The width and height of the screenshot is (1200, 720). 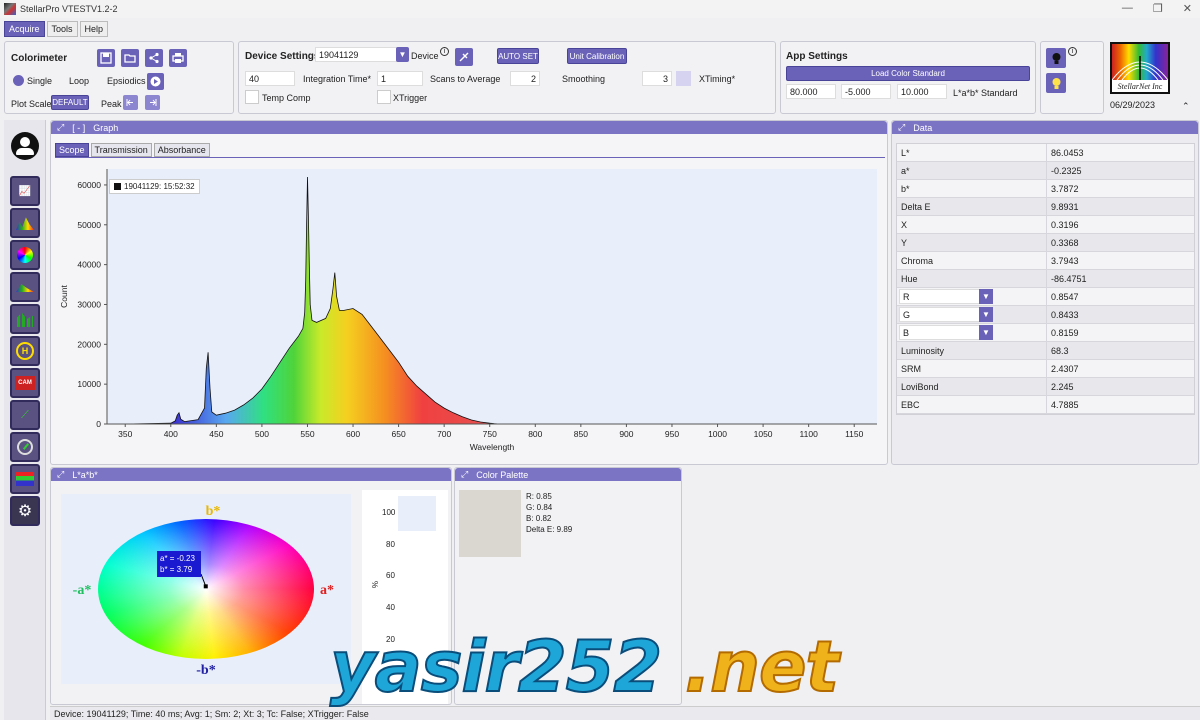 I want to click on sidebar-item-cam: CAM, so click(x=25, y=383).